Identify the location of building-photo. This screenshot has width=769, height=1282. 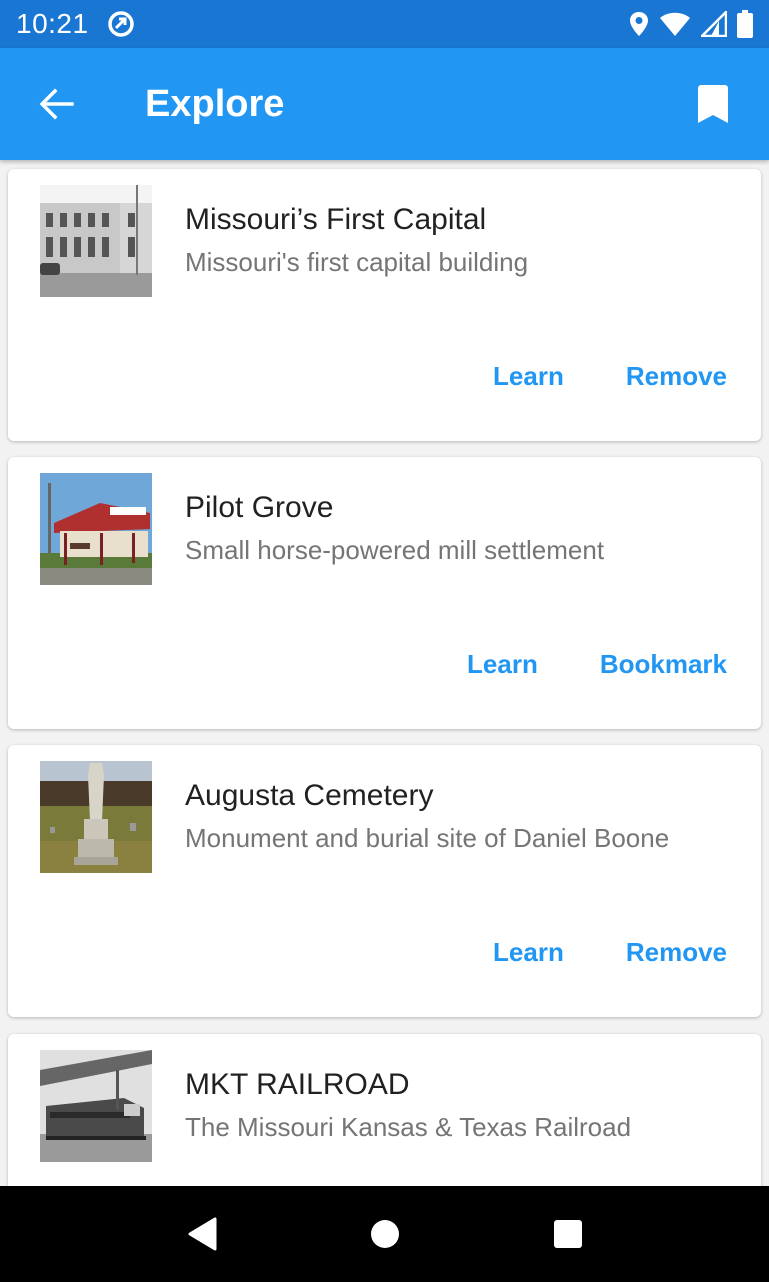
(96, 241).